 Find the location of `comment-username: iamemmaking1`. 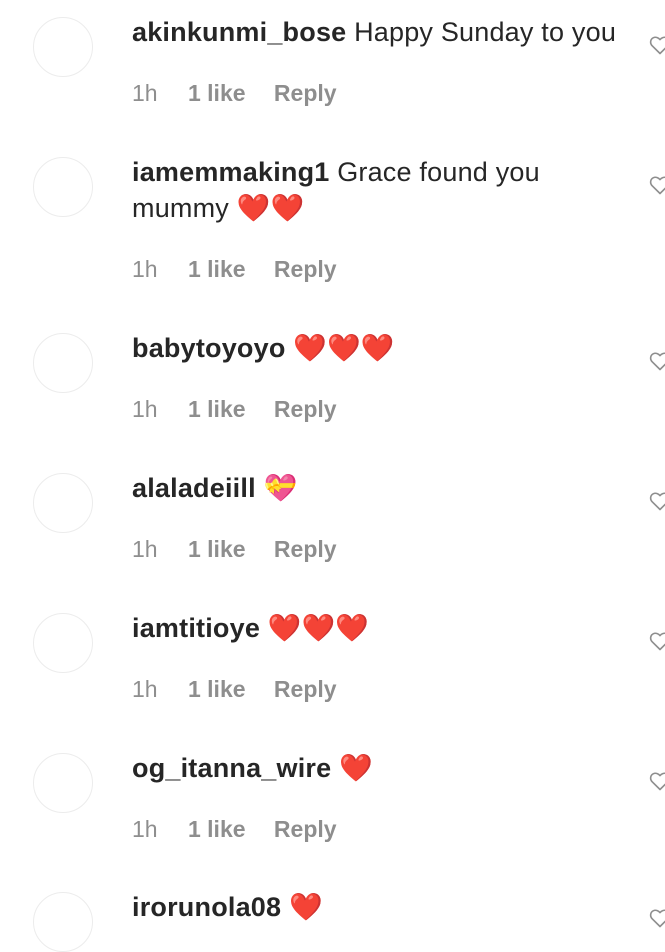

comment-username: iamemmaking1 is located at coordinates (231, 172).